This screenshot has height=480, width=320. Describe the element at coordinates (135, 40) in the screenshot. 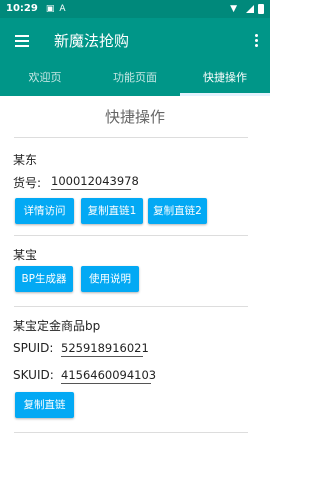

I see `app-bar: 新魔法抢购` at that location.